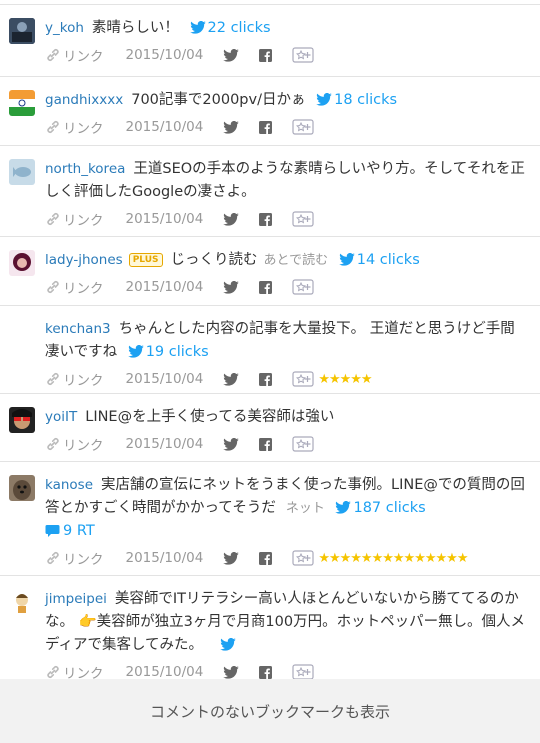  Describe the element at coordinates (78, 329) in the screenshot. I see `user-link: kenchan3` at that location.